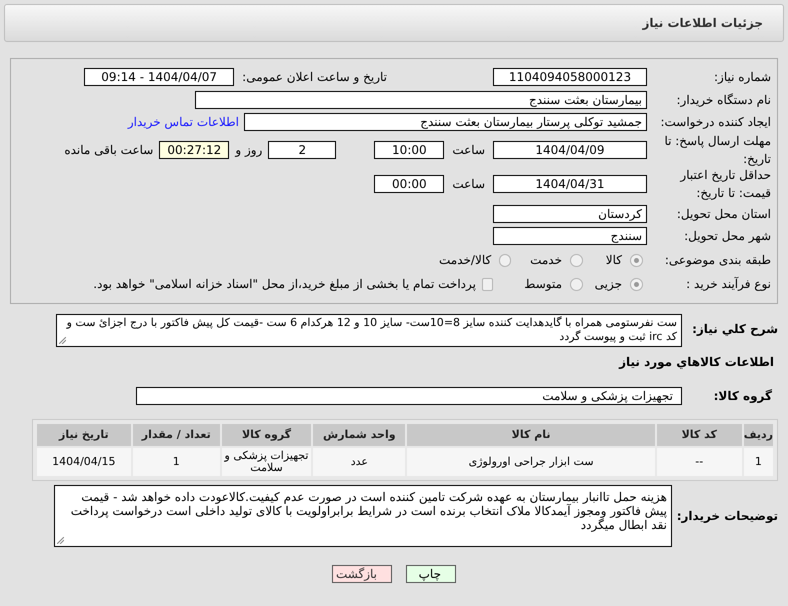 Image resolution: width=788 pixels, height=606 pixels. Describe the element at coordinates (284, 284) in the screenshot. I see `checkbox-label: پرداخت تمام یا بخشی از مبلغ خرید،از محل "اسناد خزانه اسلامی" خواهد بود.` at that location.